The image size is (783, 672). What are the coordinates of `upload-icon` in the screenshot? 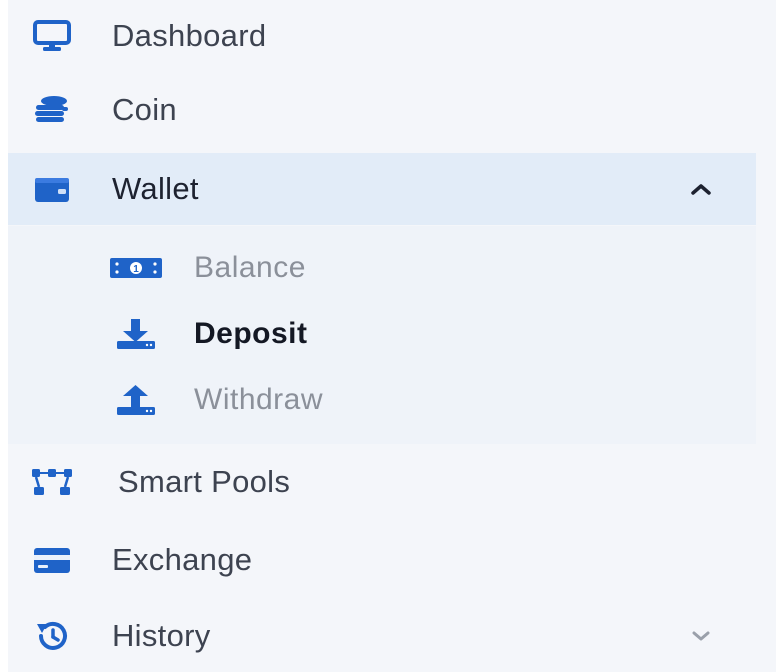 It's located at (136, 400).